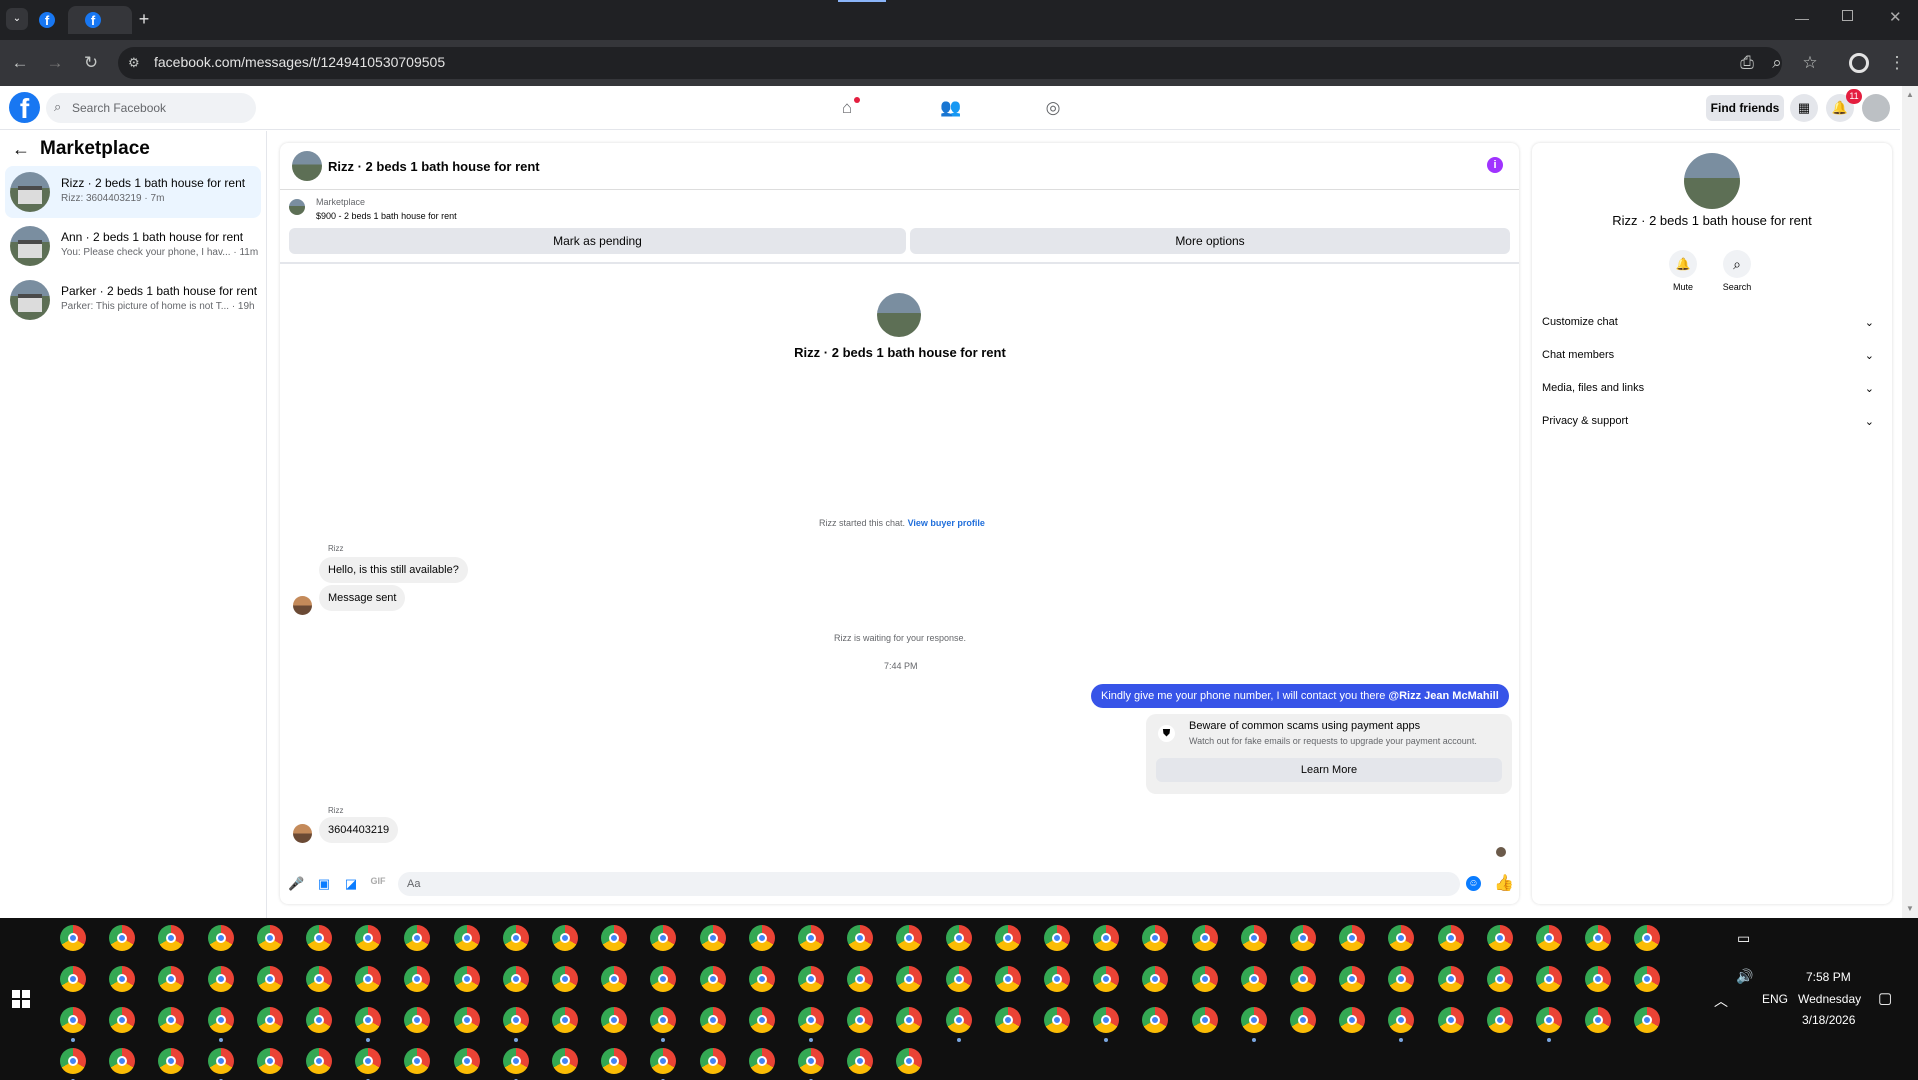 This screenshot has height=1080, width=1918. Describe the element at coordinates (929, 884) in the screenshot. I see `message-input: Aa` at that location.